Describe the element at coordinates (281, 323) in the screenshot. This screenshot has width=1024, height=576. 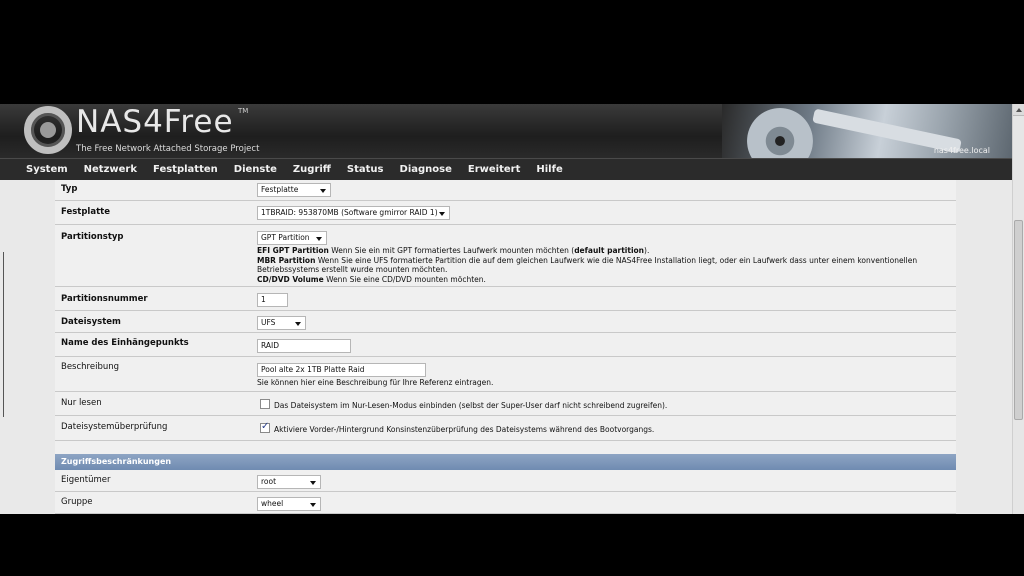
I see `dateisystem-select: UFS` at that location.